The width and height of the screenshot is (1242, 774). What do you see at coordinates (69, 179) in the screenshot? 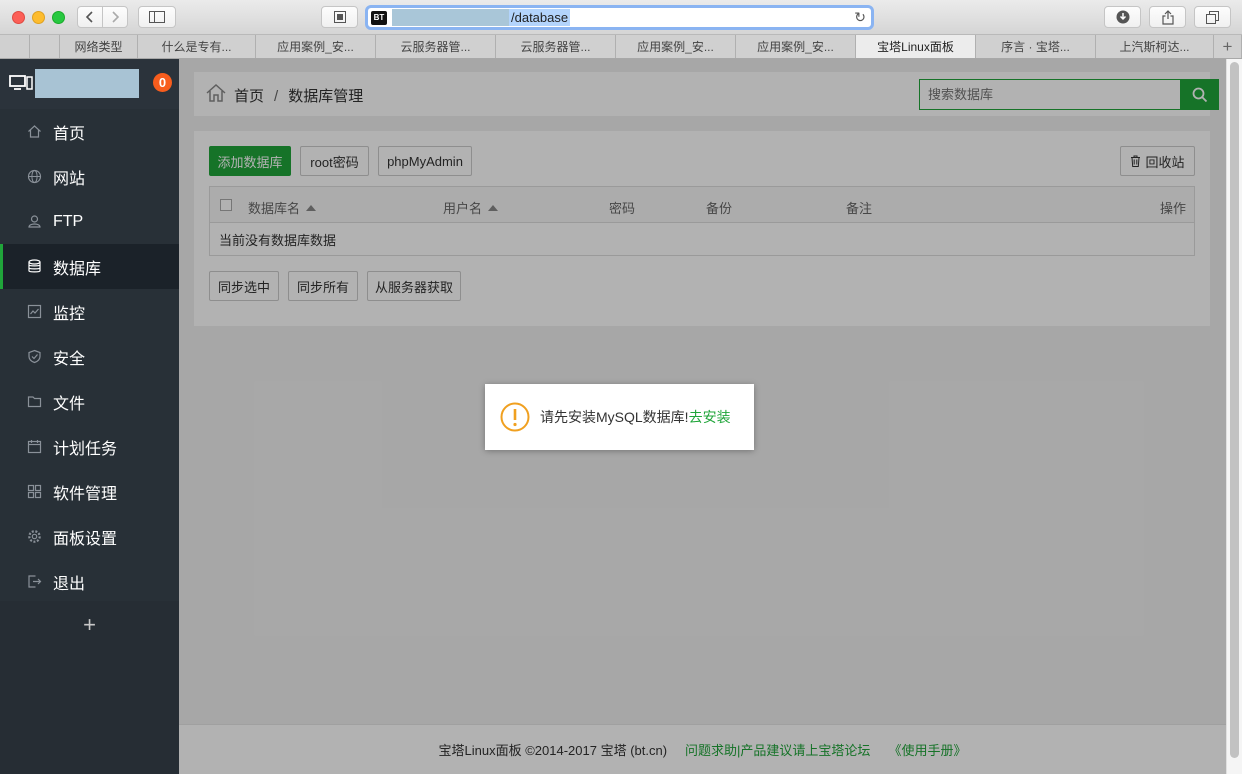
I see `sidebar-item-label: 网站` at bounding box center [69, 179].